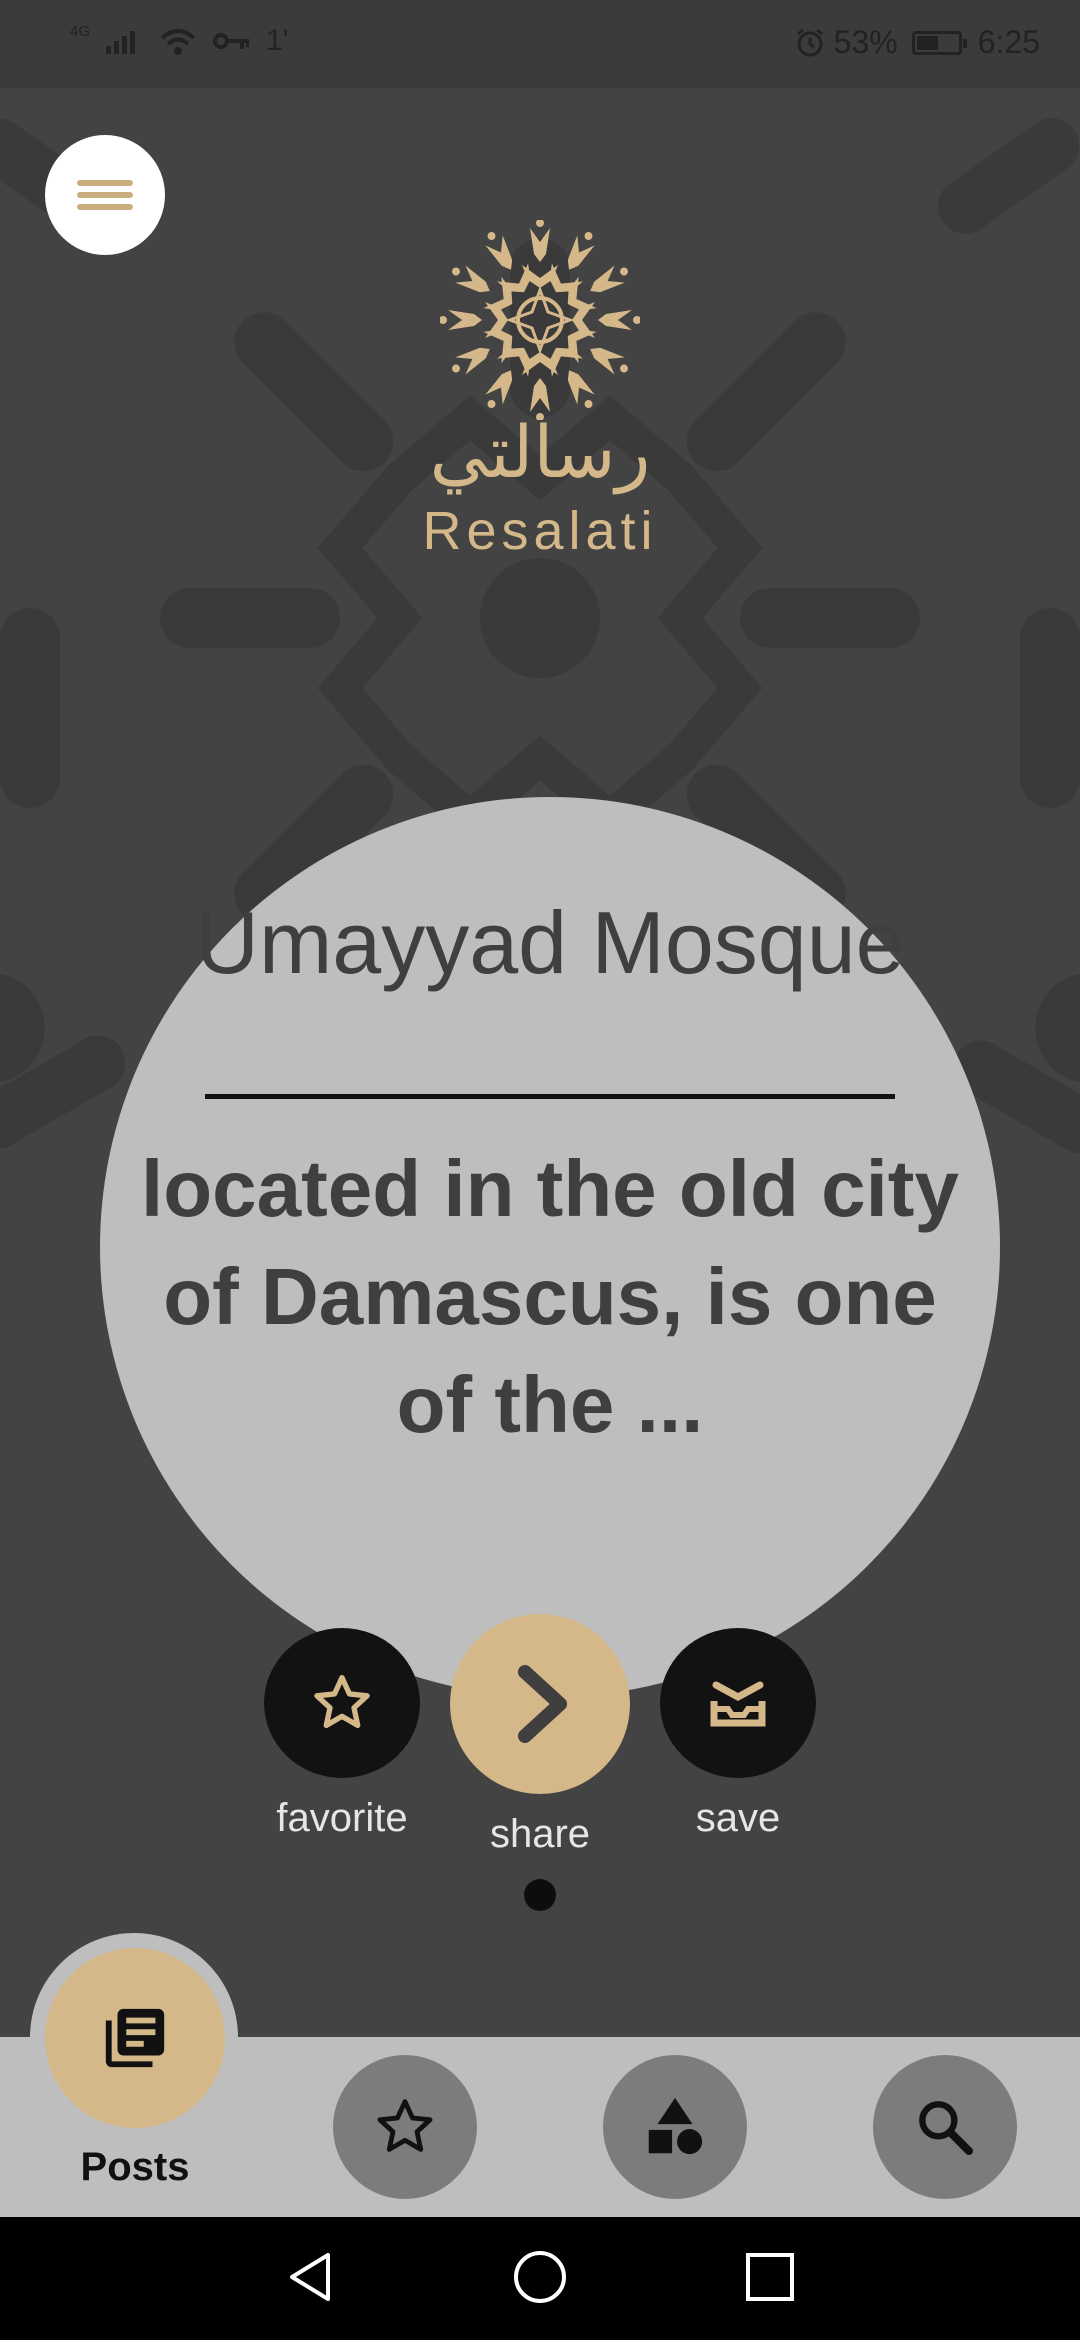 The height and width of the screenshot is (2340, 1080). I want to click on nav-categories-button, so click(675, 2127).